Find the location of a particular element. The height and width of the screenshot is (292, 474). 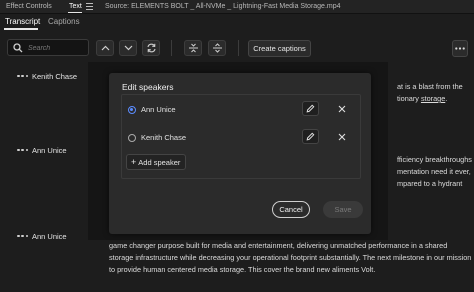

cancel-button: Cancel is located at coordinates (291, 209).